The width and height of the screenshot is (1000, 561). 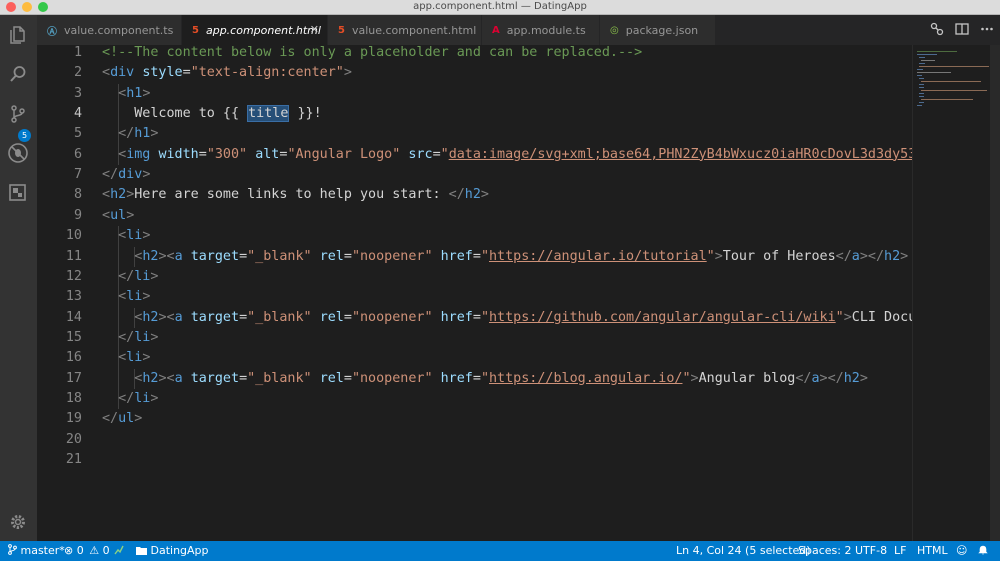 I want to click on code-line: 13 <li>, so click(x=474, y=297).